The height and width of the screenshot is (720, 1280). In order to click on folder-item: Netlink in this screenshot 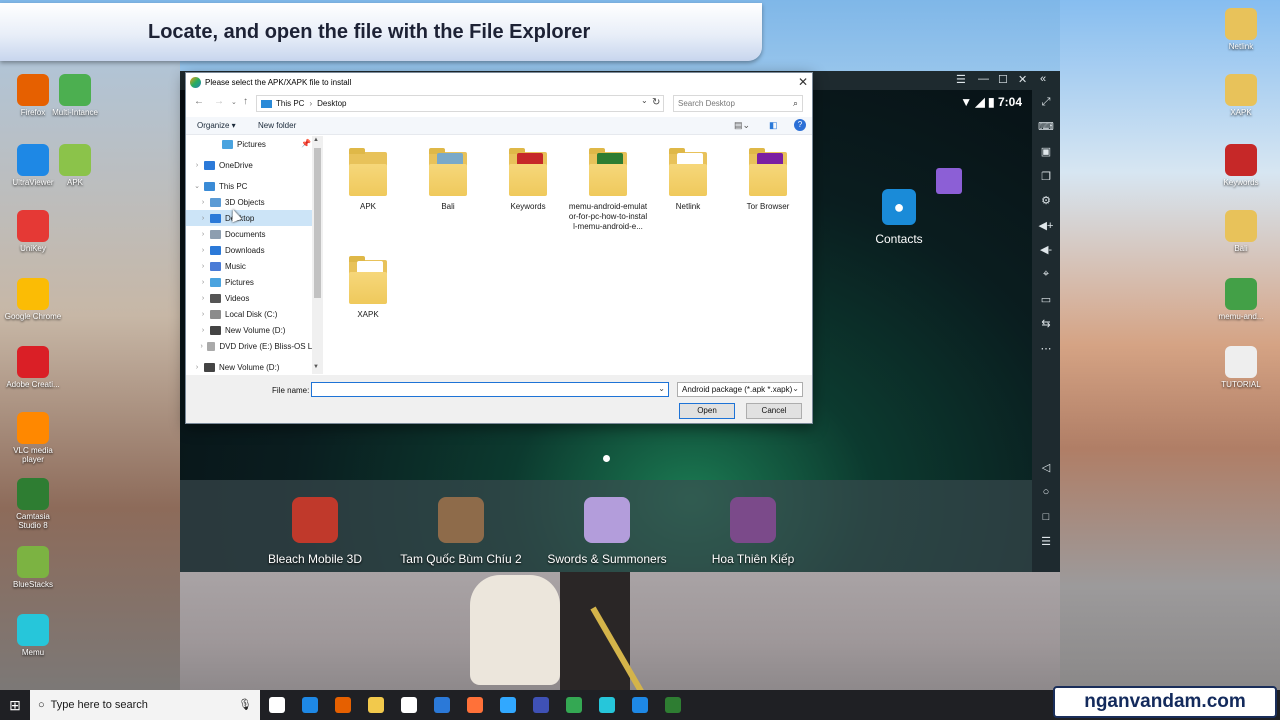, I will do `click(688, 180)`.